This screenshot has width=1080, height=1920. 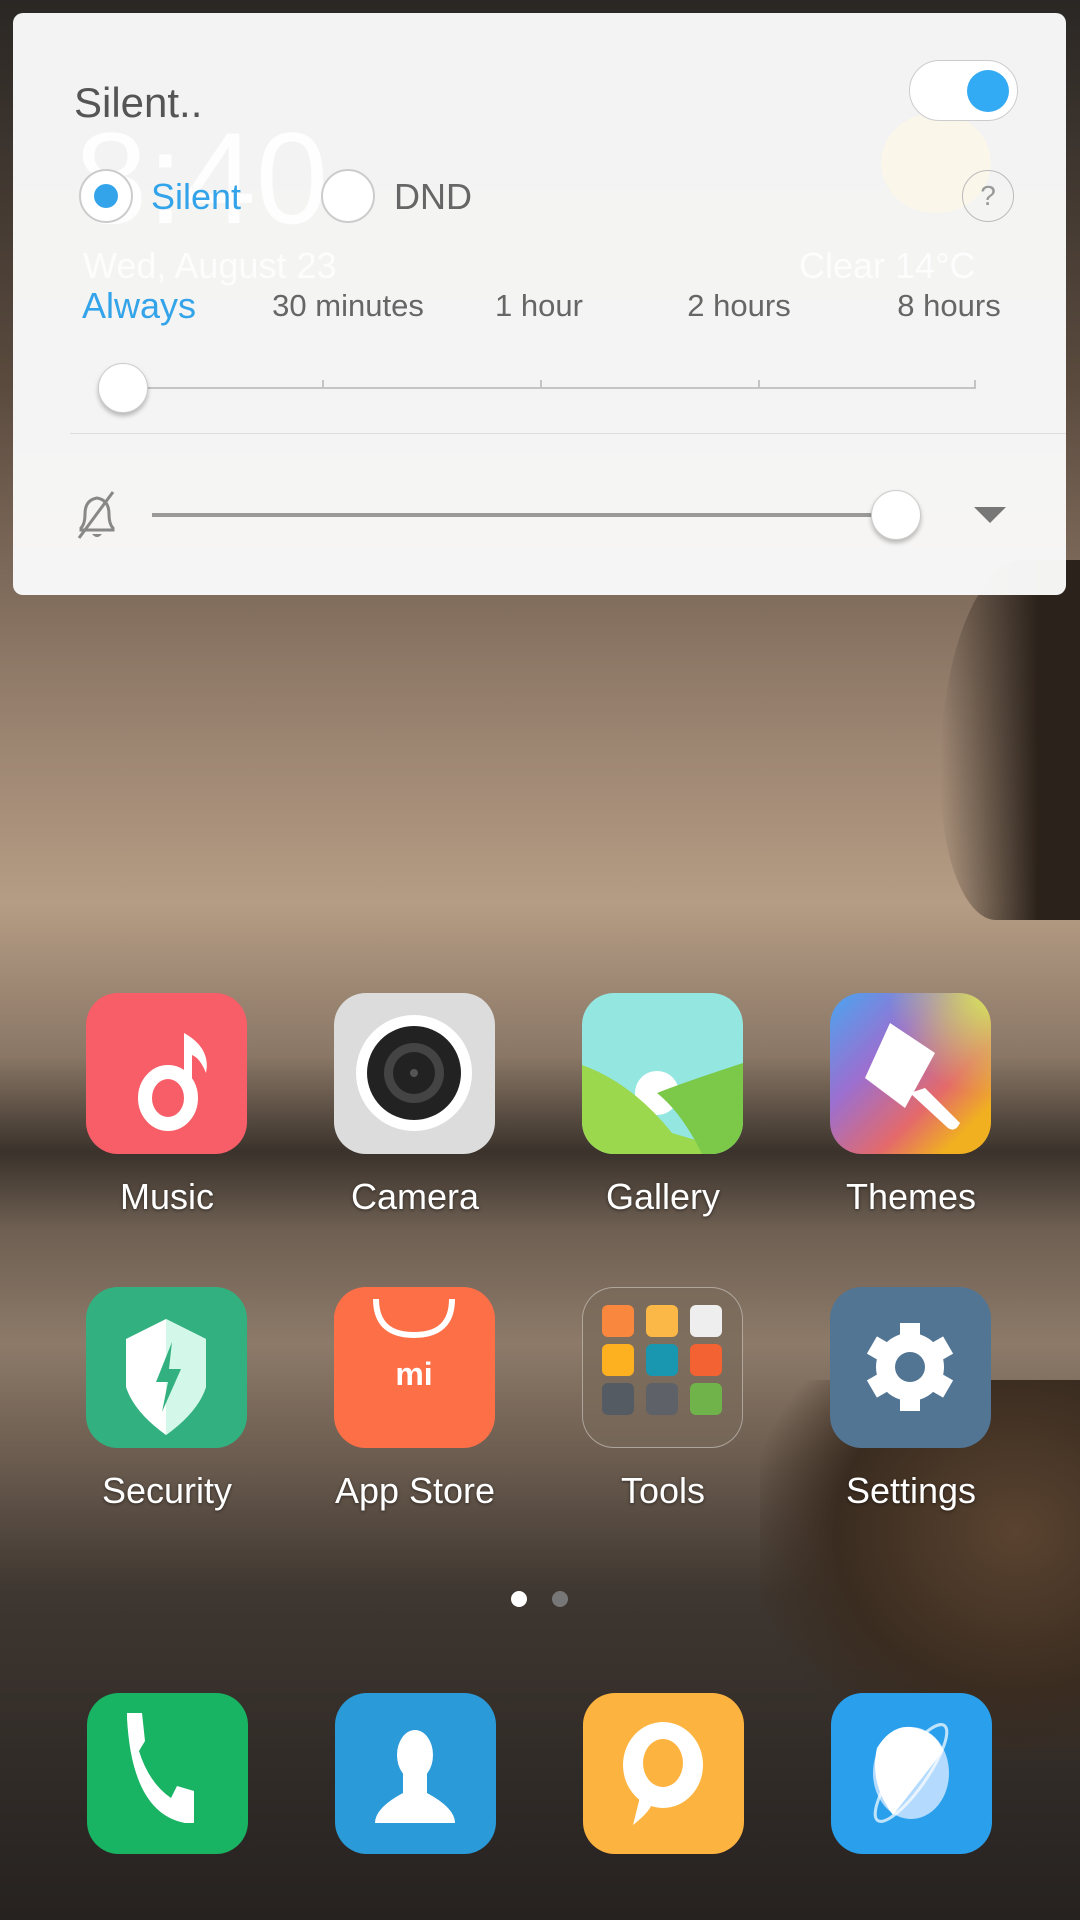 What do you see at coordinates (433, 197) in the screenshot?
I see `radio-dnd-label: DND` at bounding box center [433, 197].